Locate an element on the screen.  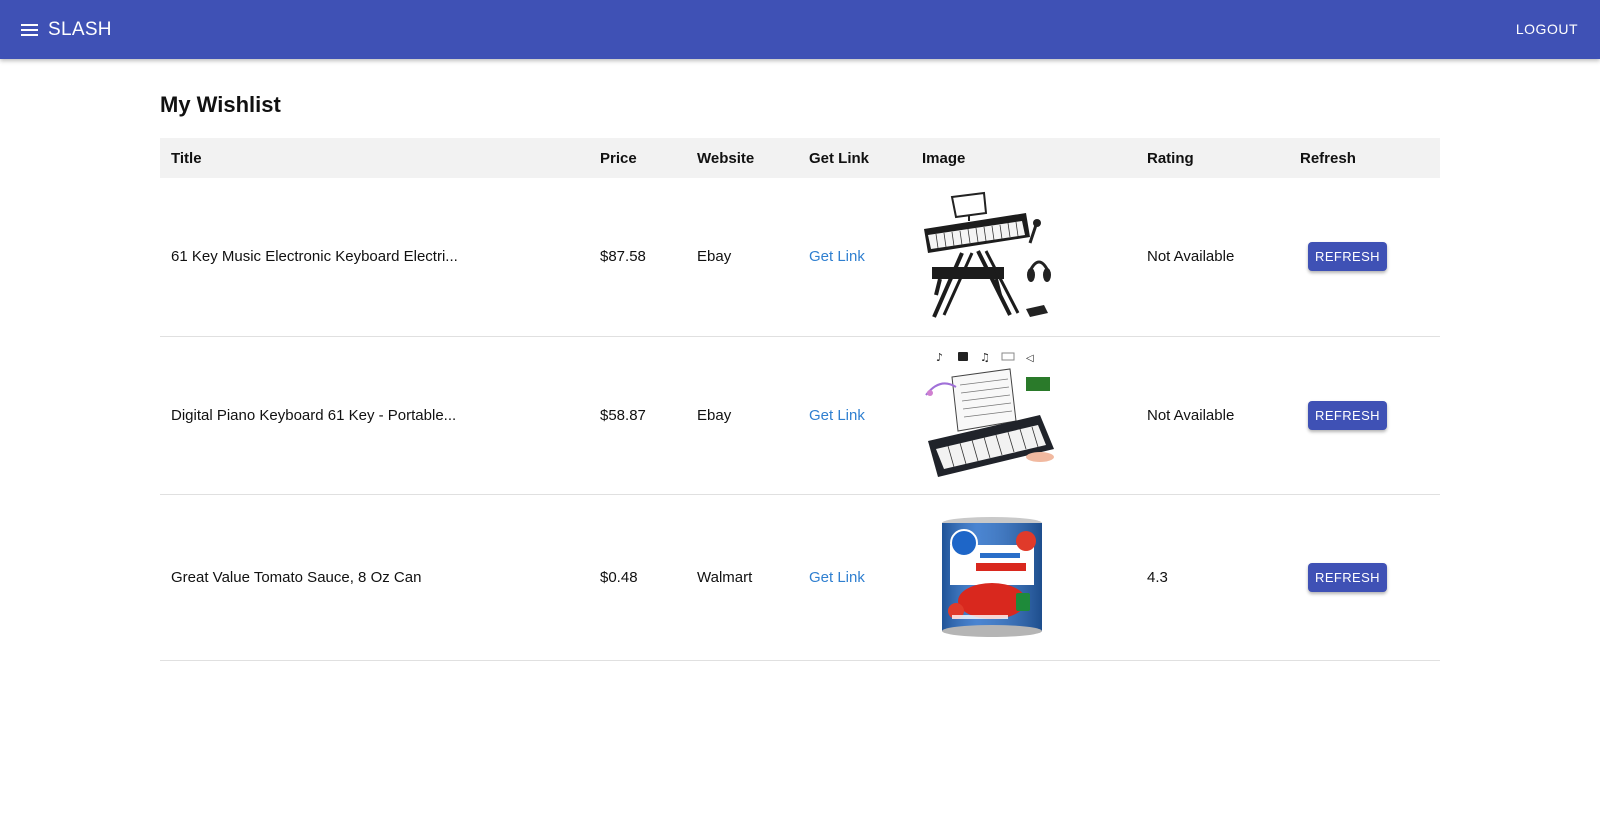
column-header-price: Price is located at coordinates (618, 158).